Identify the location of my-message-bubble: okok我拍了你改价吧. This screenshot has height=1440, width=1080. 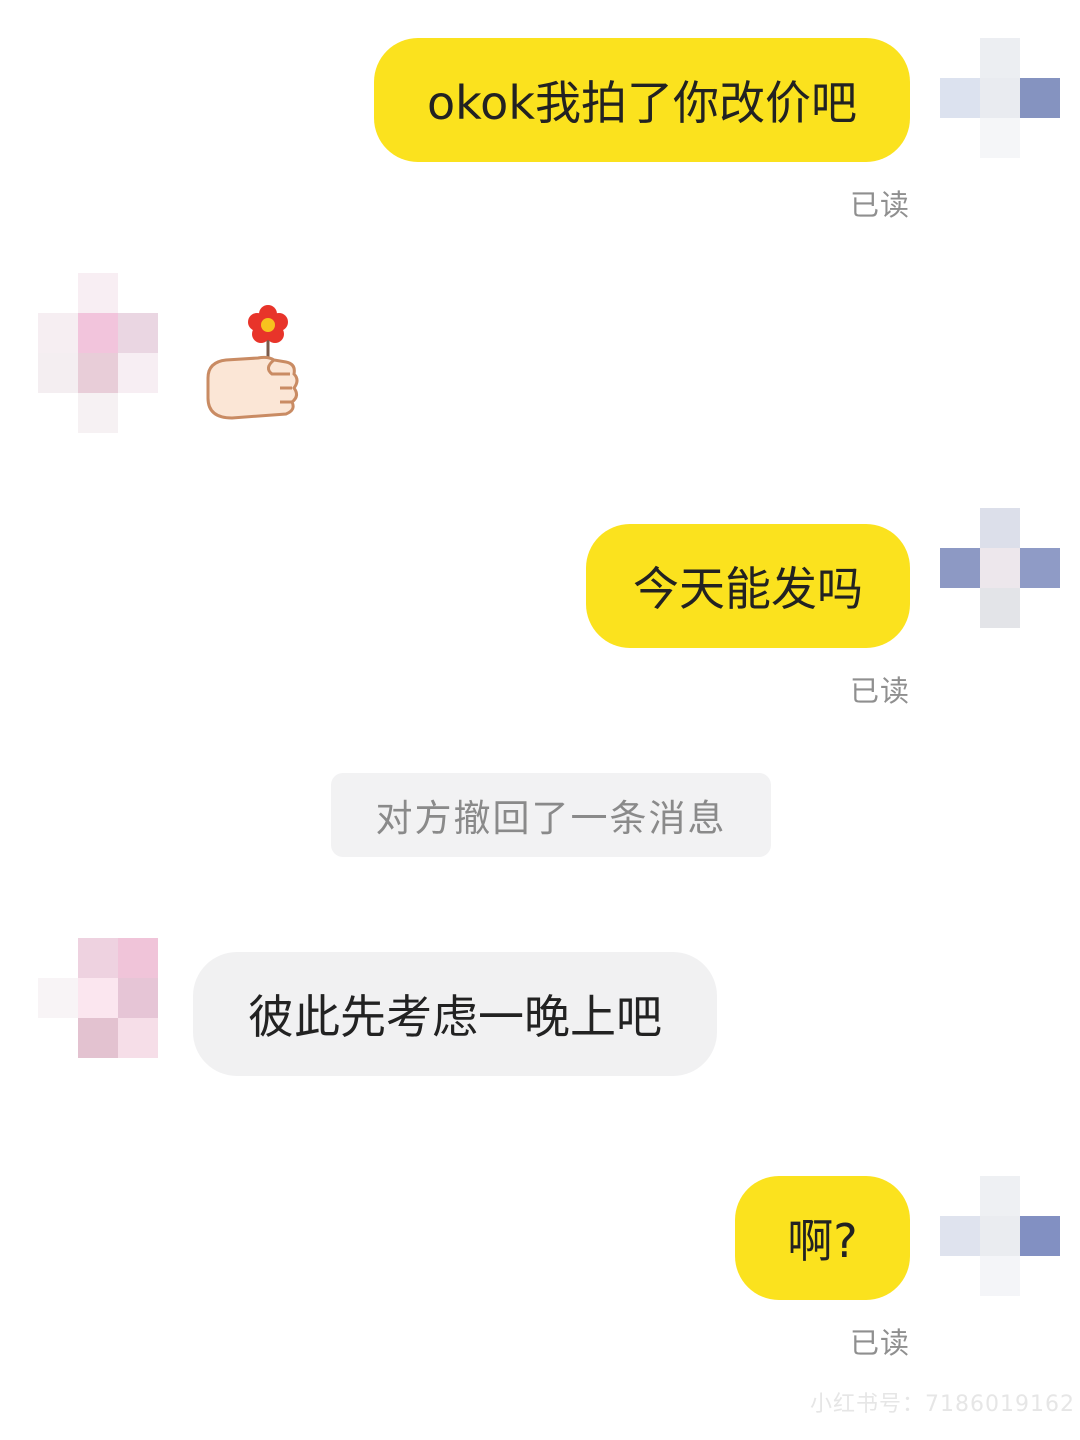
(642, 100).